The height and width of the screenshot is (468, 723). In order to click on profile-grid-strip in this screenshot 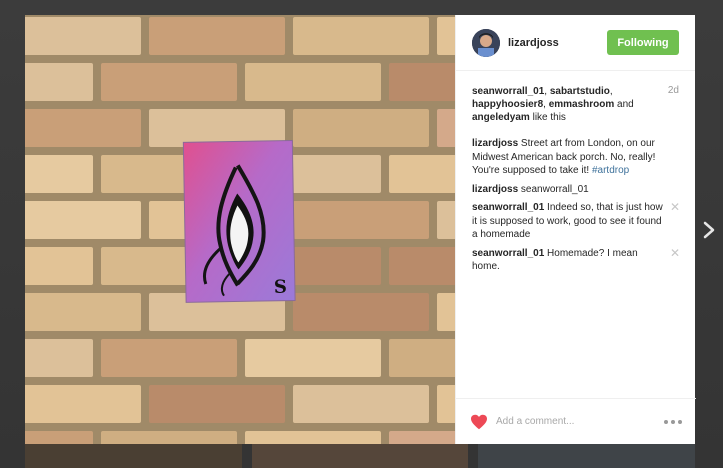, I will do `click(360, 456)`.